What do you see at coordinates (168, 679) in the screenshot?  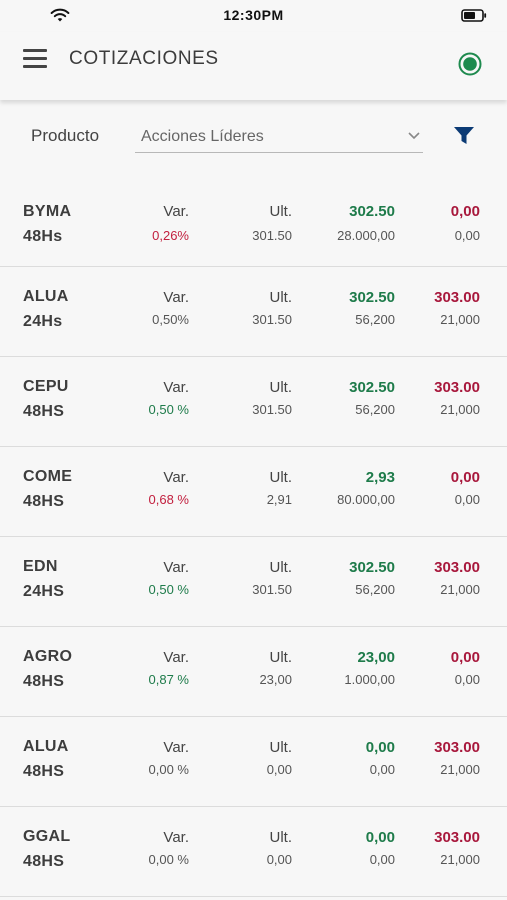 I see `variation-value: 0,87 %` at bounding box center [168, 679].